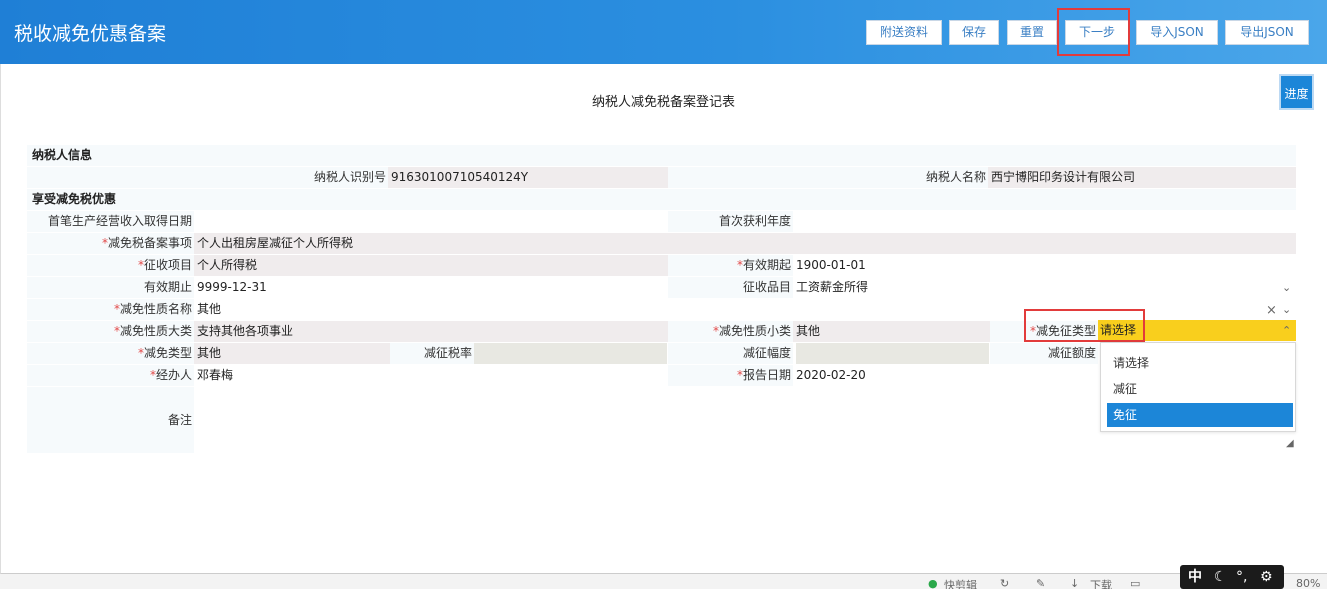 This screenshot has height=589, width=1327. I want to click on dropdown-option-reduce: 减征, so click(1200, 389).